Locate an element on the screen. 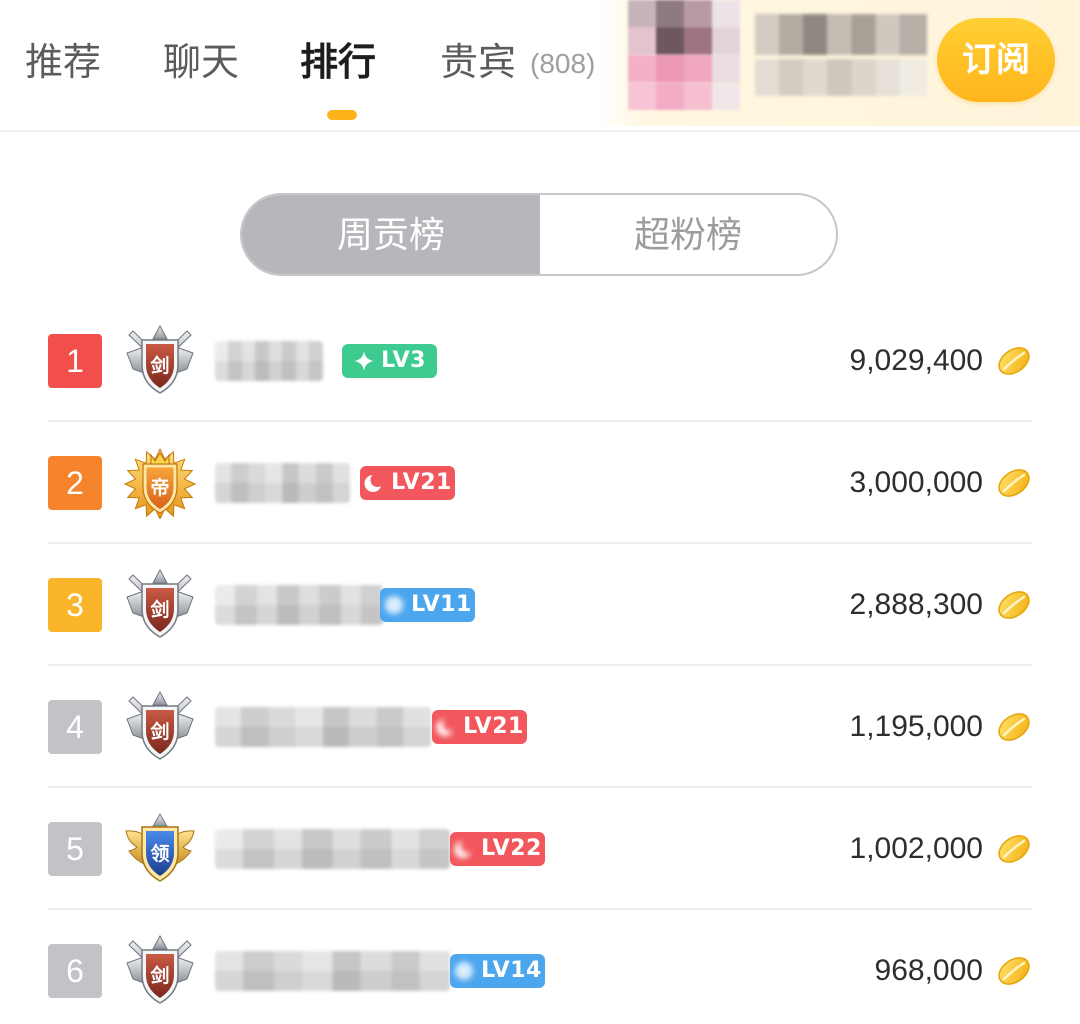 The image size is (1080, 1024). top-nav: 推荐 聊天 排行 贵宾 (808) 订阅 is located at coordinates (540, 66).